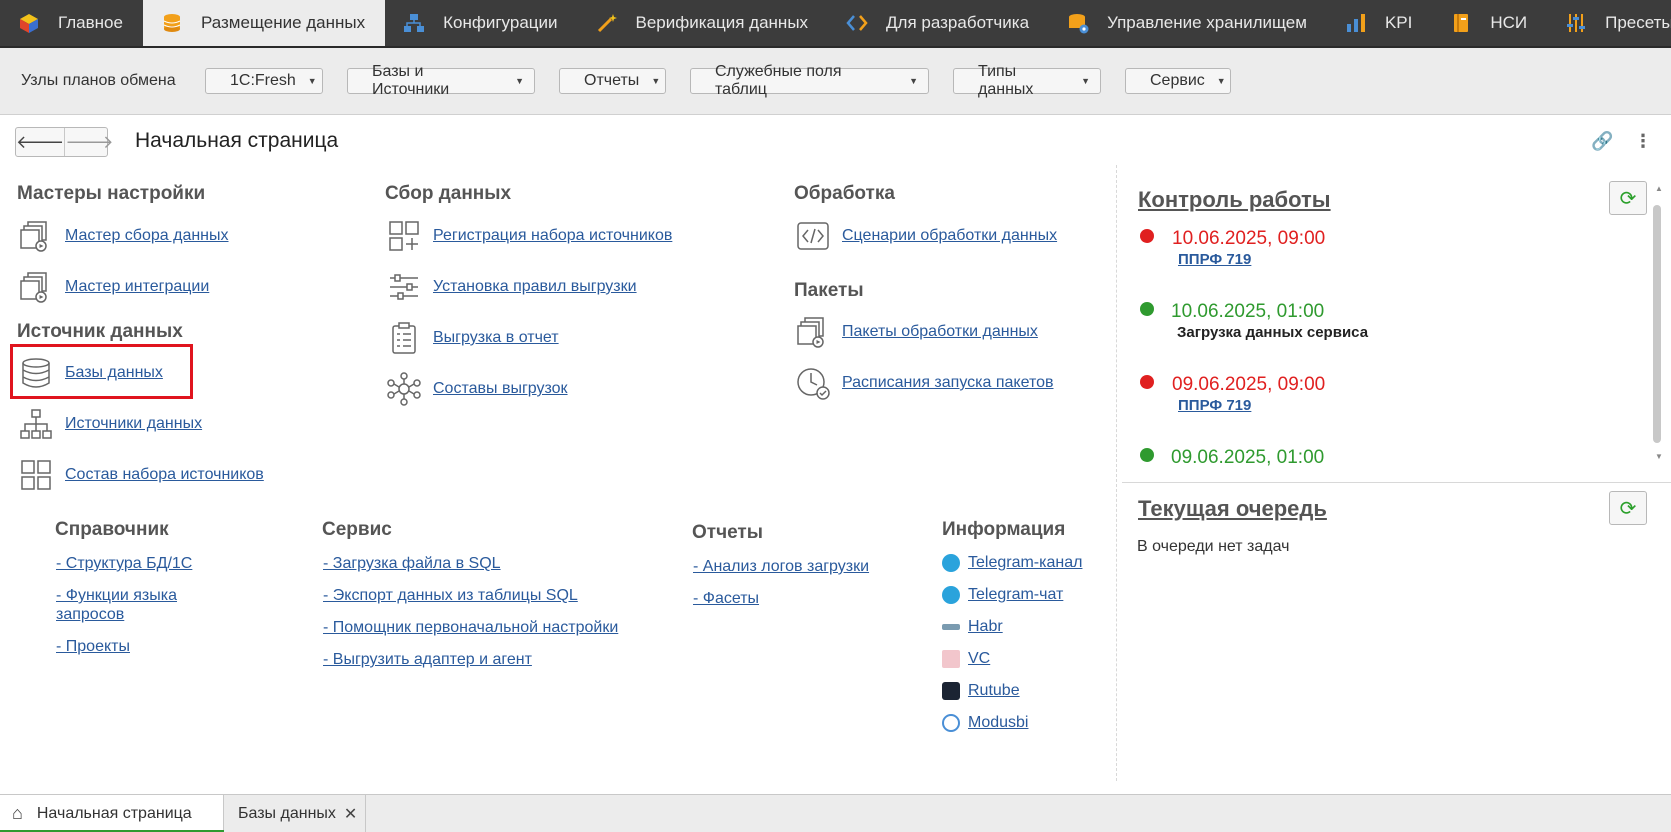 This screenshot has height=832, width=1671. I want to click on event-time: 09.06.2025, 09:00, so click(1249, 384).